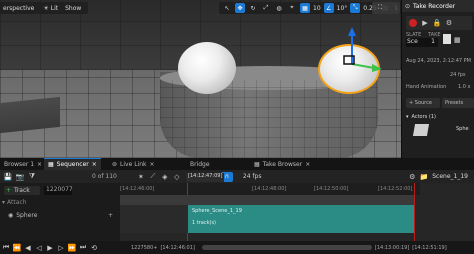 The image size is (474, 254). What do you see at coordinates (153, 176) in the screenshot?
I see `curve-icon: ⟋` at bounding box center [153, 176].